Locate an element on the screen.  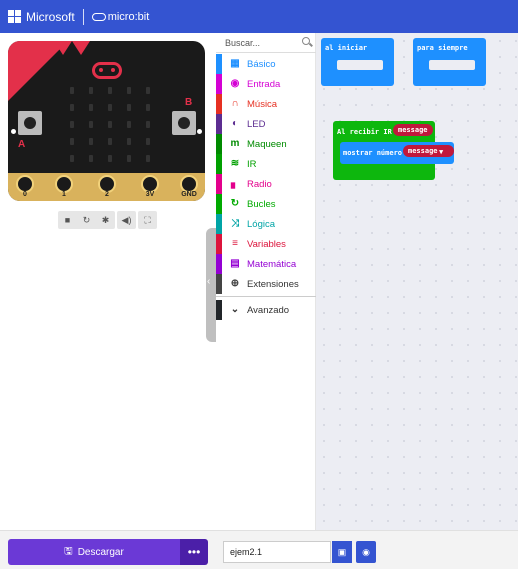
category-label: Maqueen is located at coordinates (267, 144).